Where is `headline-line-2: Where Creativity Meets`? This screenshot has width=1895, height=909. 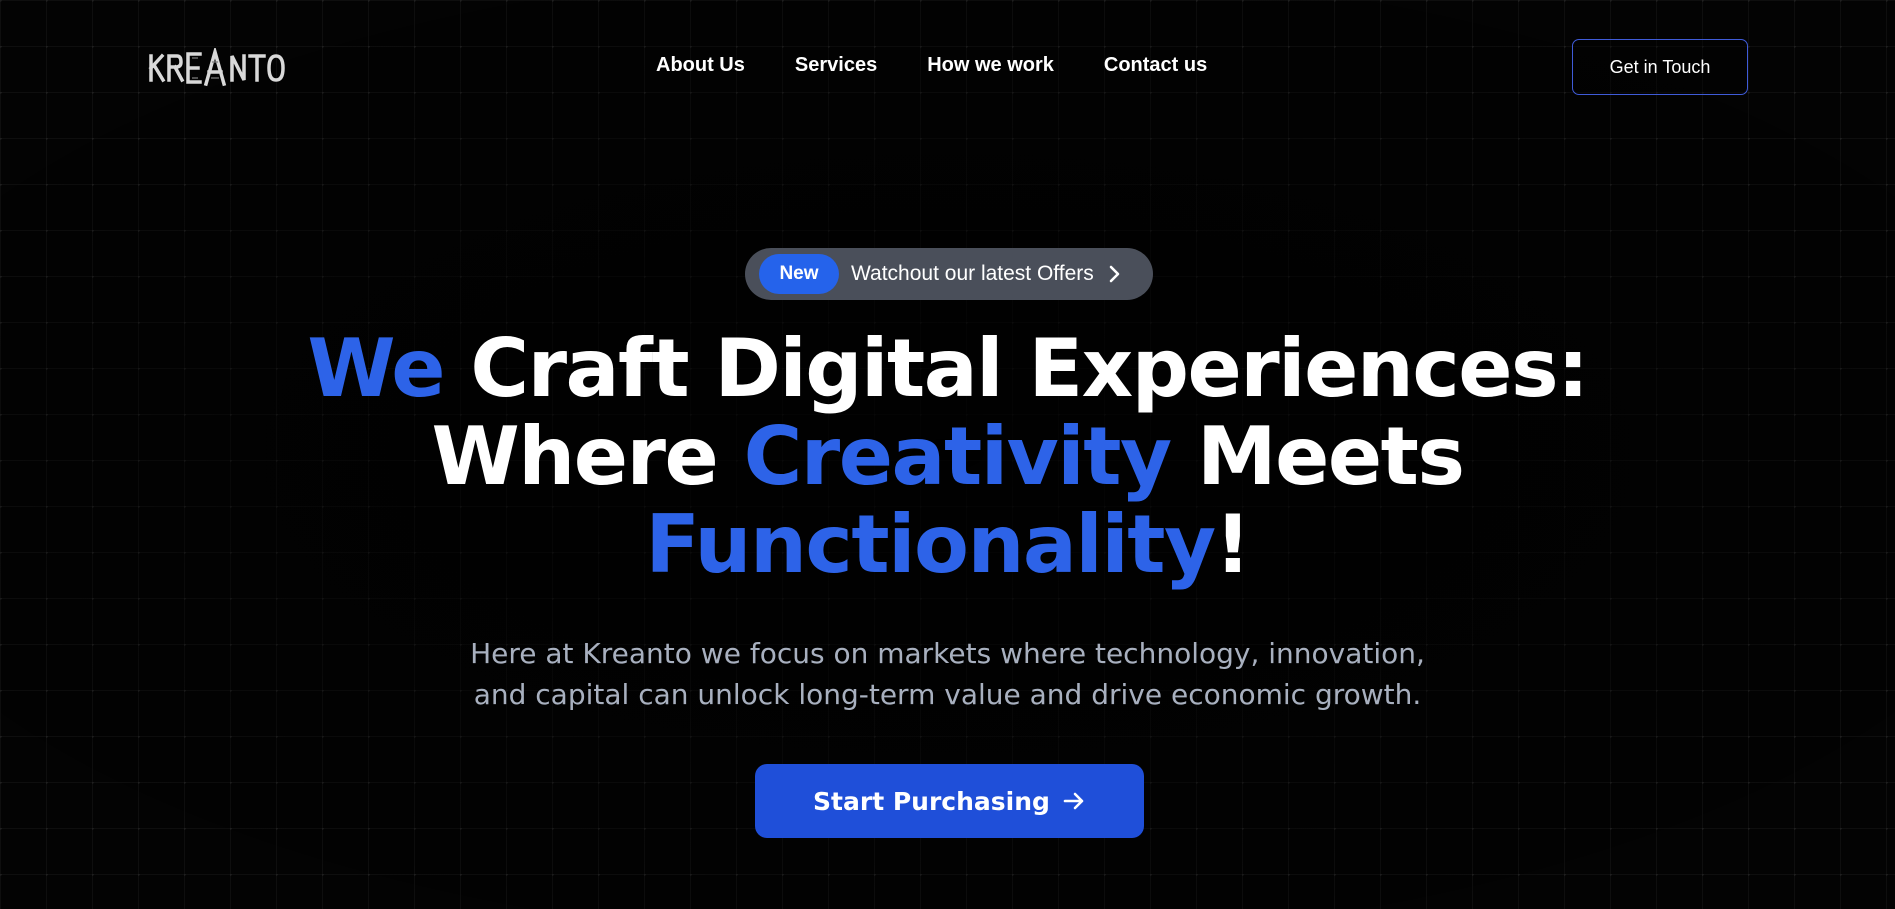 headline-line-2: Where Creativity Meets is located at coordinates (947, 457).